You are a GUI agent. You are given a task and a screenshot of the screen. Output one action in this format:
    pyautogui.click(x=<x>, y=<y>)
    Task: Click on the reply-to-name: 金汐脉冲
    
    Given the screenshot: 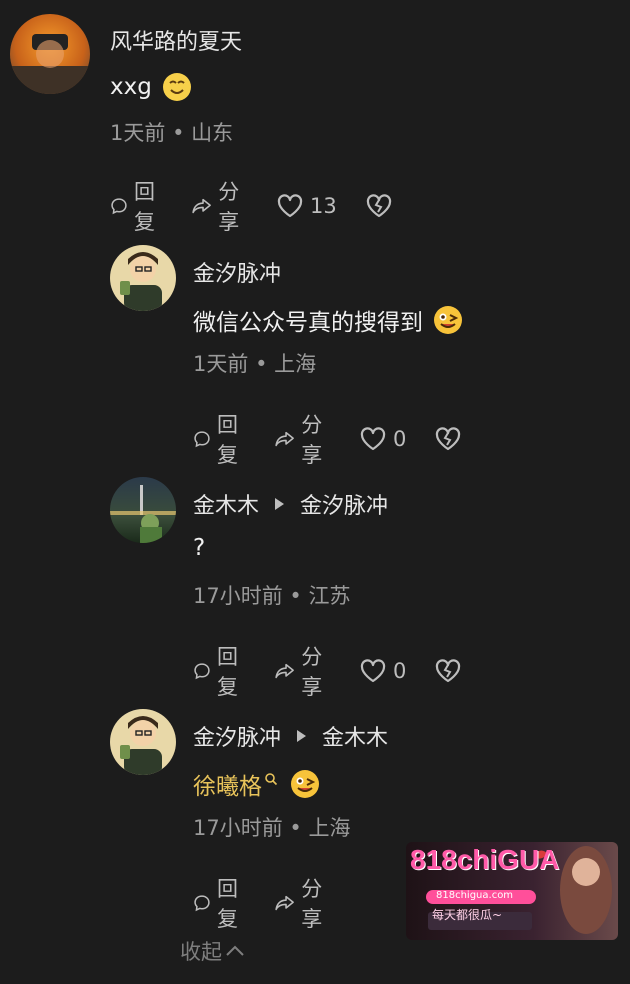 What is the action you would take?
    pyautogui.click(x=344, y=504)
    